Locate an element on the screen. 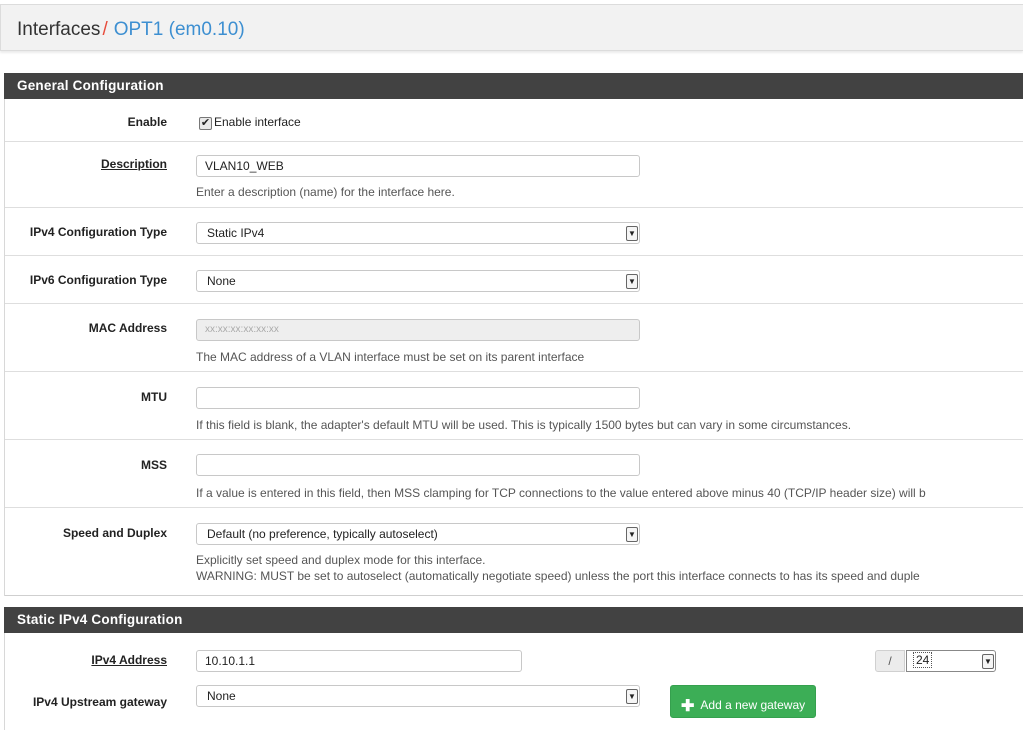  plus-icon: ✚ is located at coordinates (688, 706).